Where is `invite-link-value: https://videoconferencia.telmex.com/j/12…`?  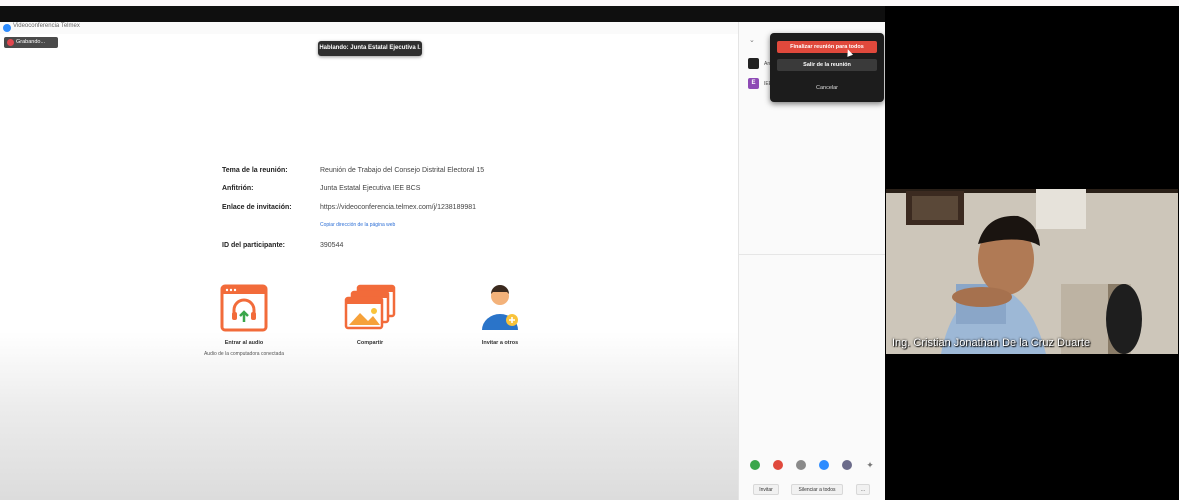 invite-link-value: https://videoconferencia.telmex.com/j/12… is located at coordinates (398, 207).